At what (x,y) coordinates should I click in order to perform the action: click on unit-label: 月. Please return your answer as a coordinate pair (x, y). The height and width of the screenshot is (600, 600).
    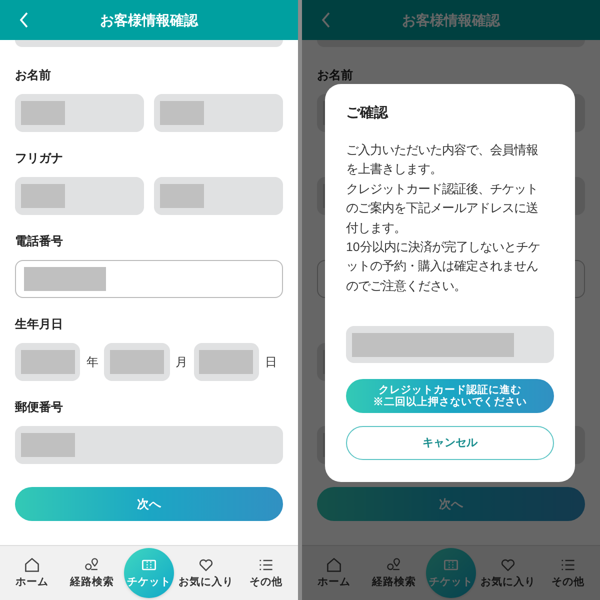
    Looking at the image, I should click on (182, 362).